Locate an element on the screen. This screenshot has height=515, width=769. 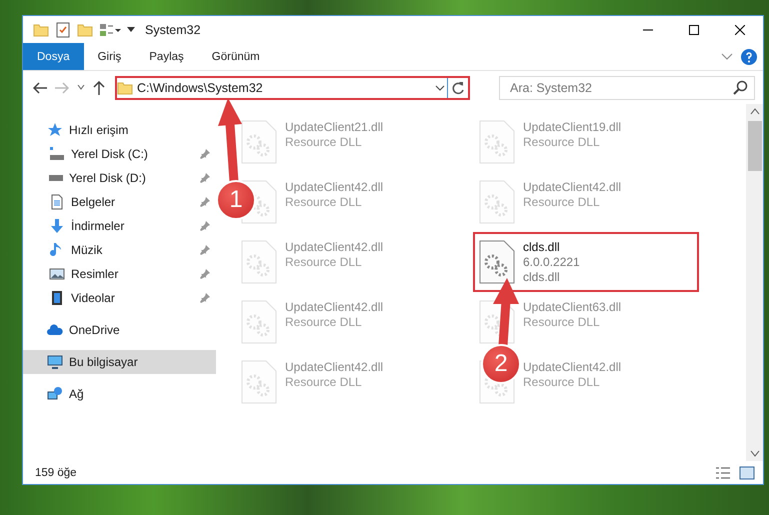
chevron-up-icon is located at coordinates (755, 111).